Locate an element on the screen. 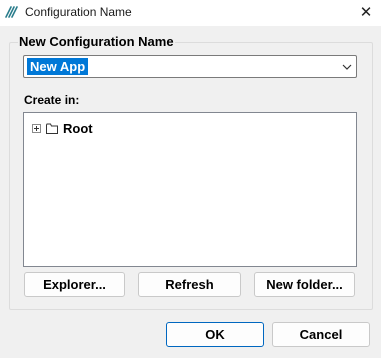  configuration-name-combobox: New App is located at coordinates (190, 66).